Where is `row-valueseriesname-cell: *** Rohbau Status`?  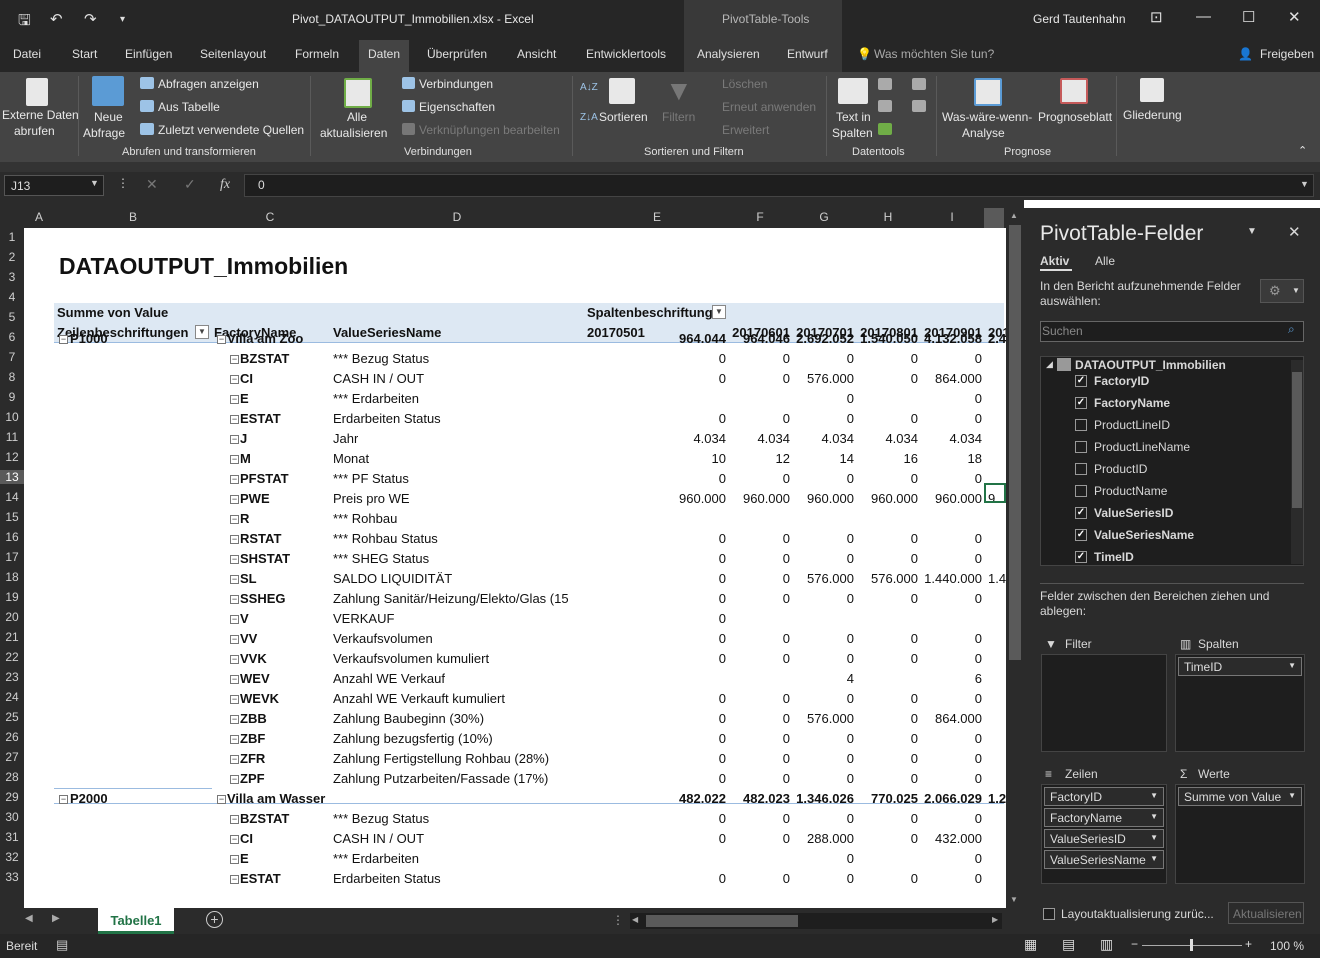 row-valueseriesname-cell: *** Rohbau Status is located at coordinates (385, 538).